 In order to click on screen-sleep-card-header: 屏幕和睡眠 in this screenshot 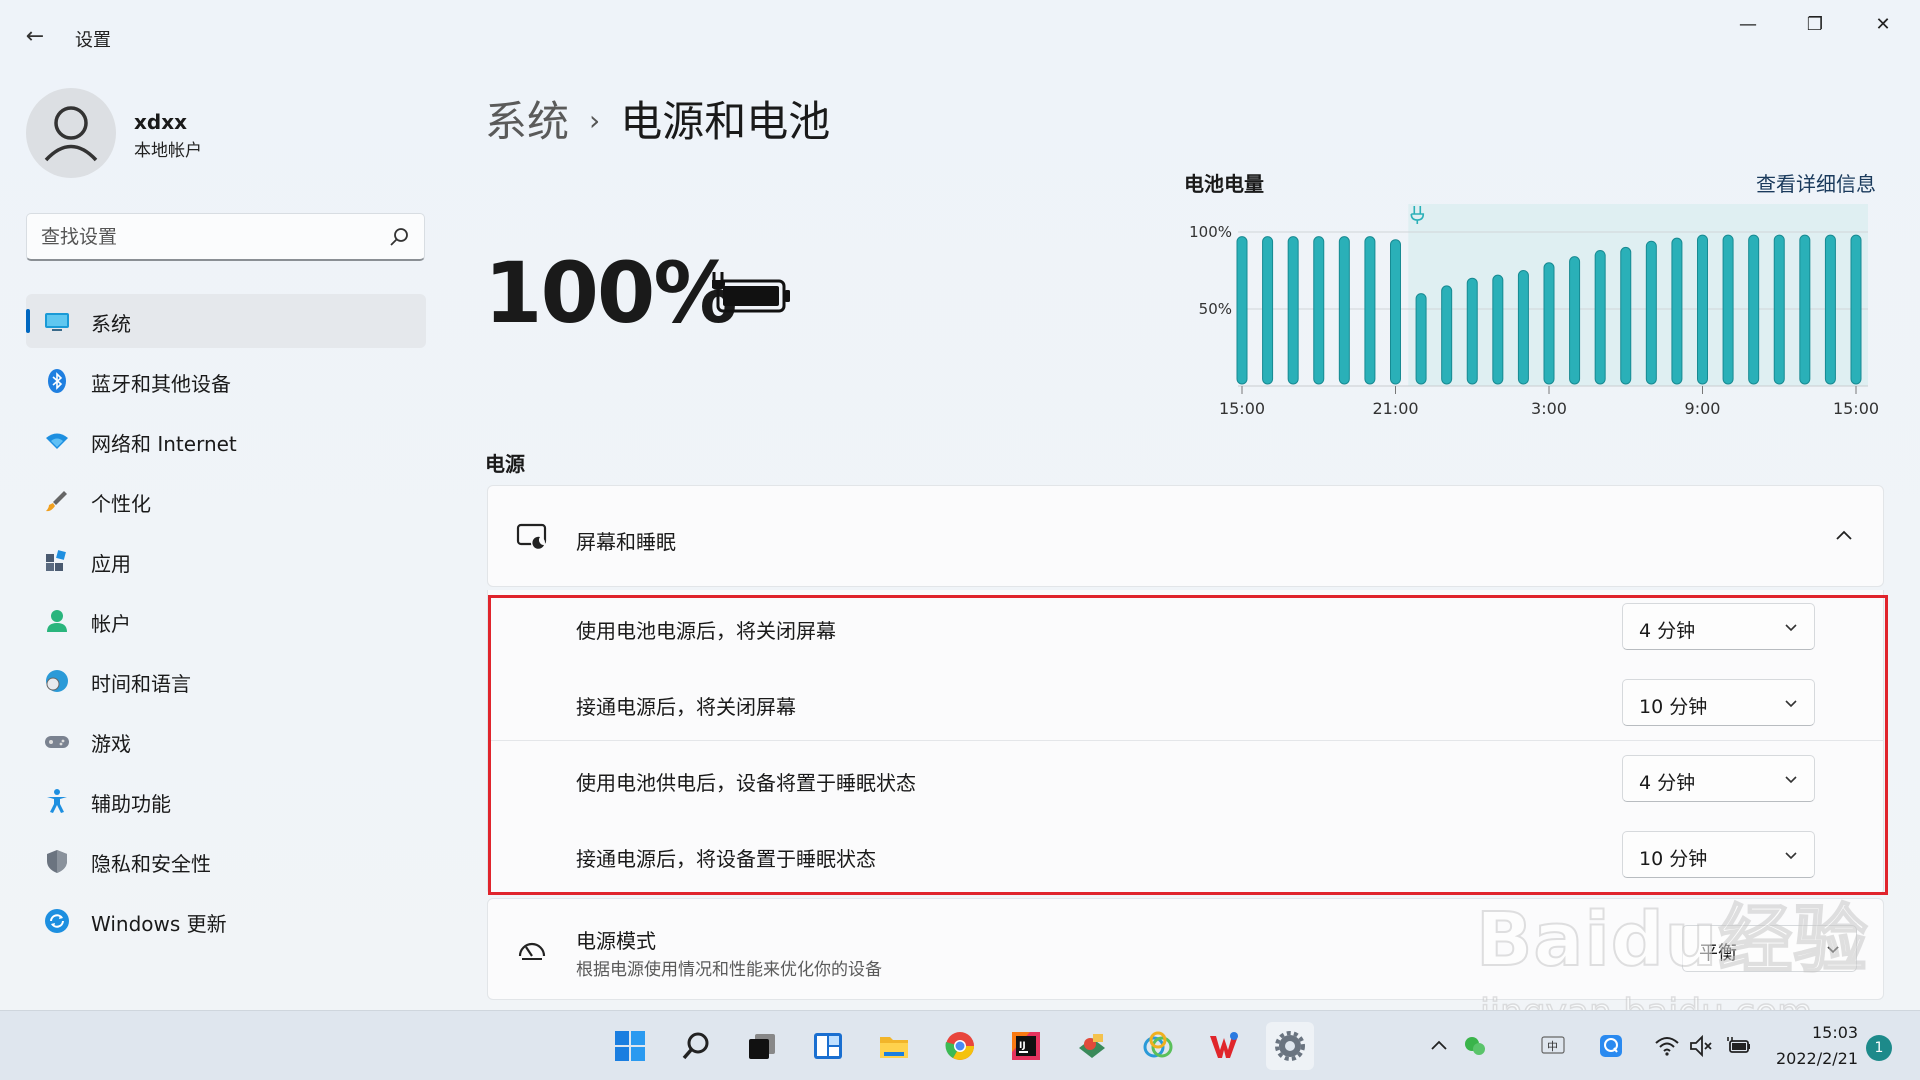, I will do `click(1185, 536)`.